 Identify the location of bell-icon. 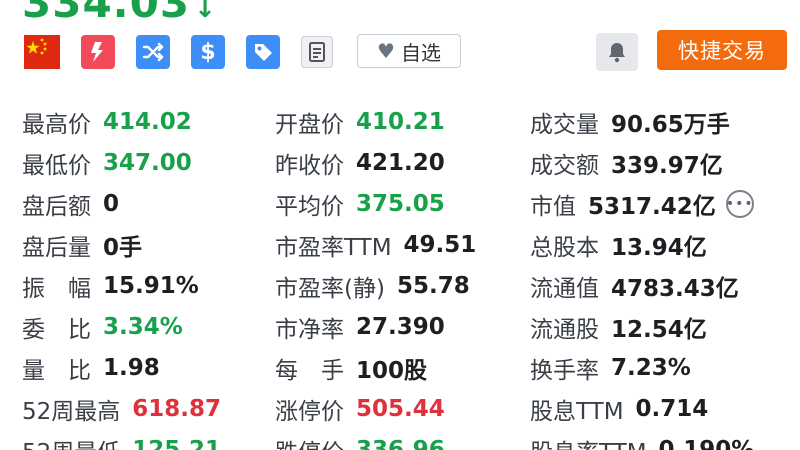
(617, 52).